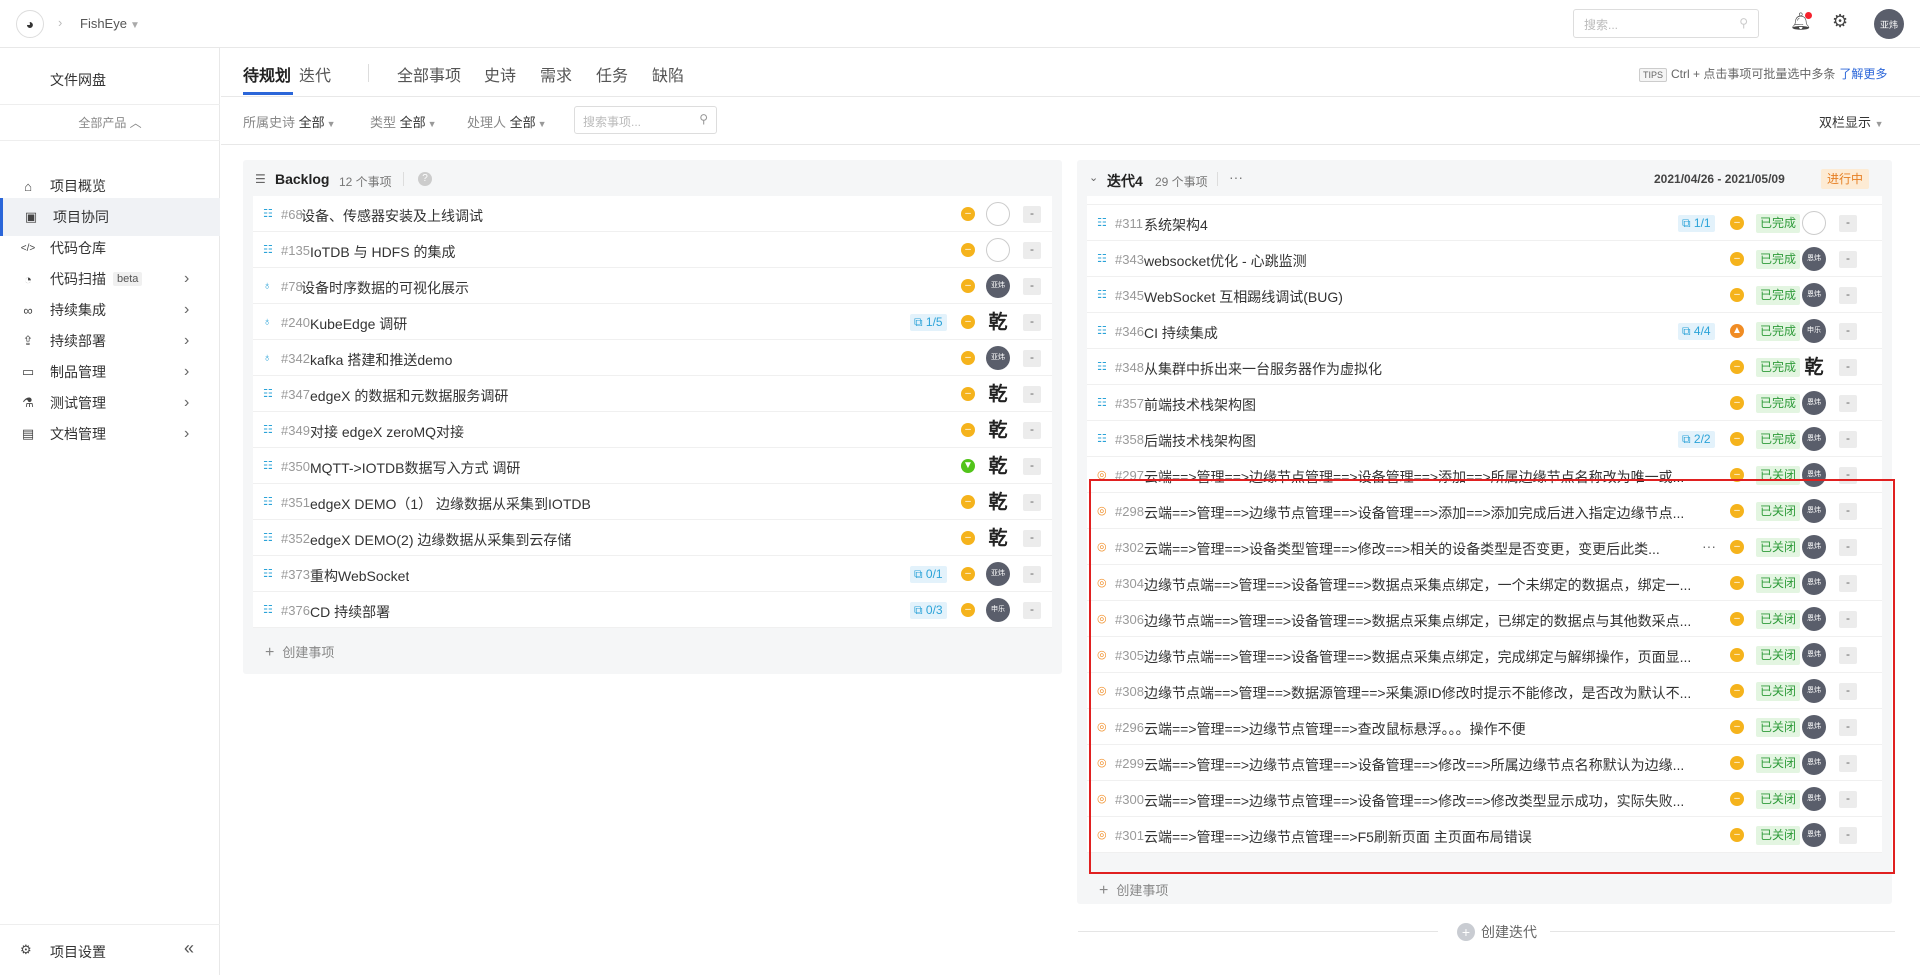 This screenshot has height=975, width=1920. I want to click on backlog-item-row: ♁ #240 KubeEdge 调研 ⧉ 1/5– 乾 -, so click(652, 322).